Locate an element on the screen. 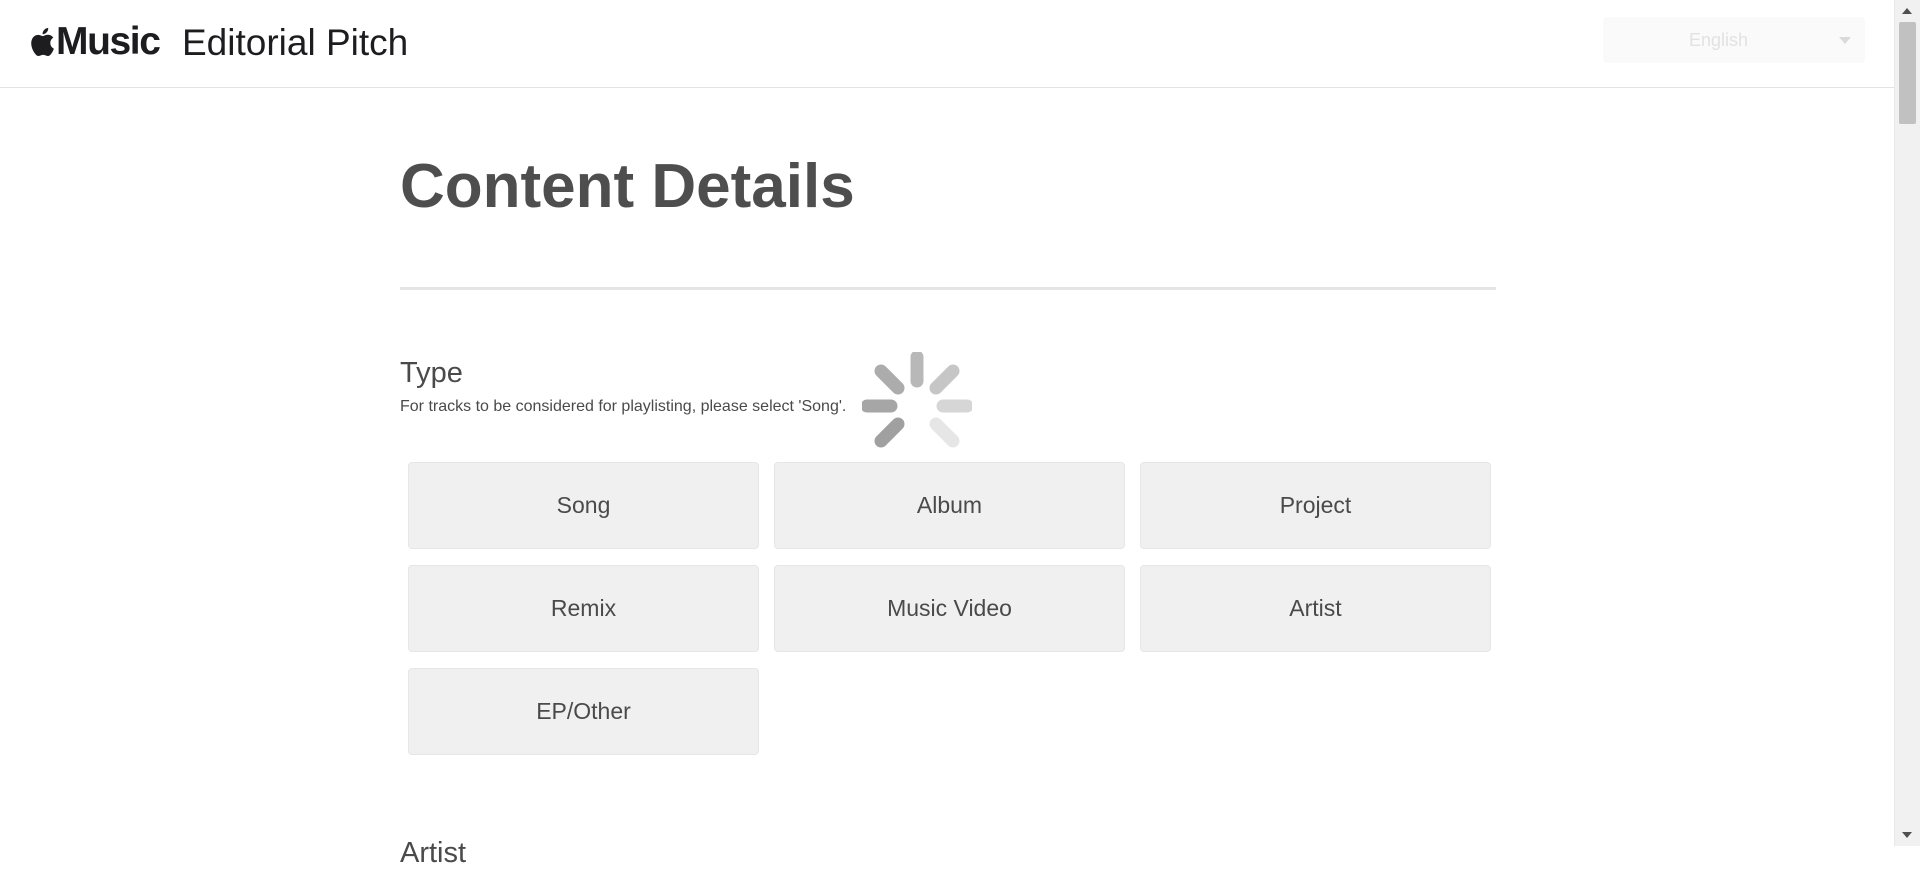  language-select-value: English is located at coordinates (1719, 40).